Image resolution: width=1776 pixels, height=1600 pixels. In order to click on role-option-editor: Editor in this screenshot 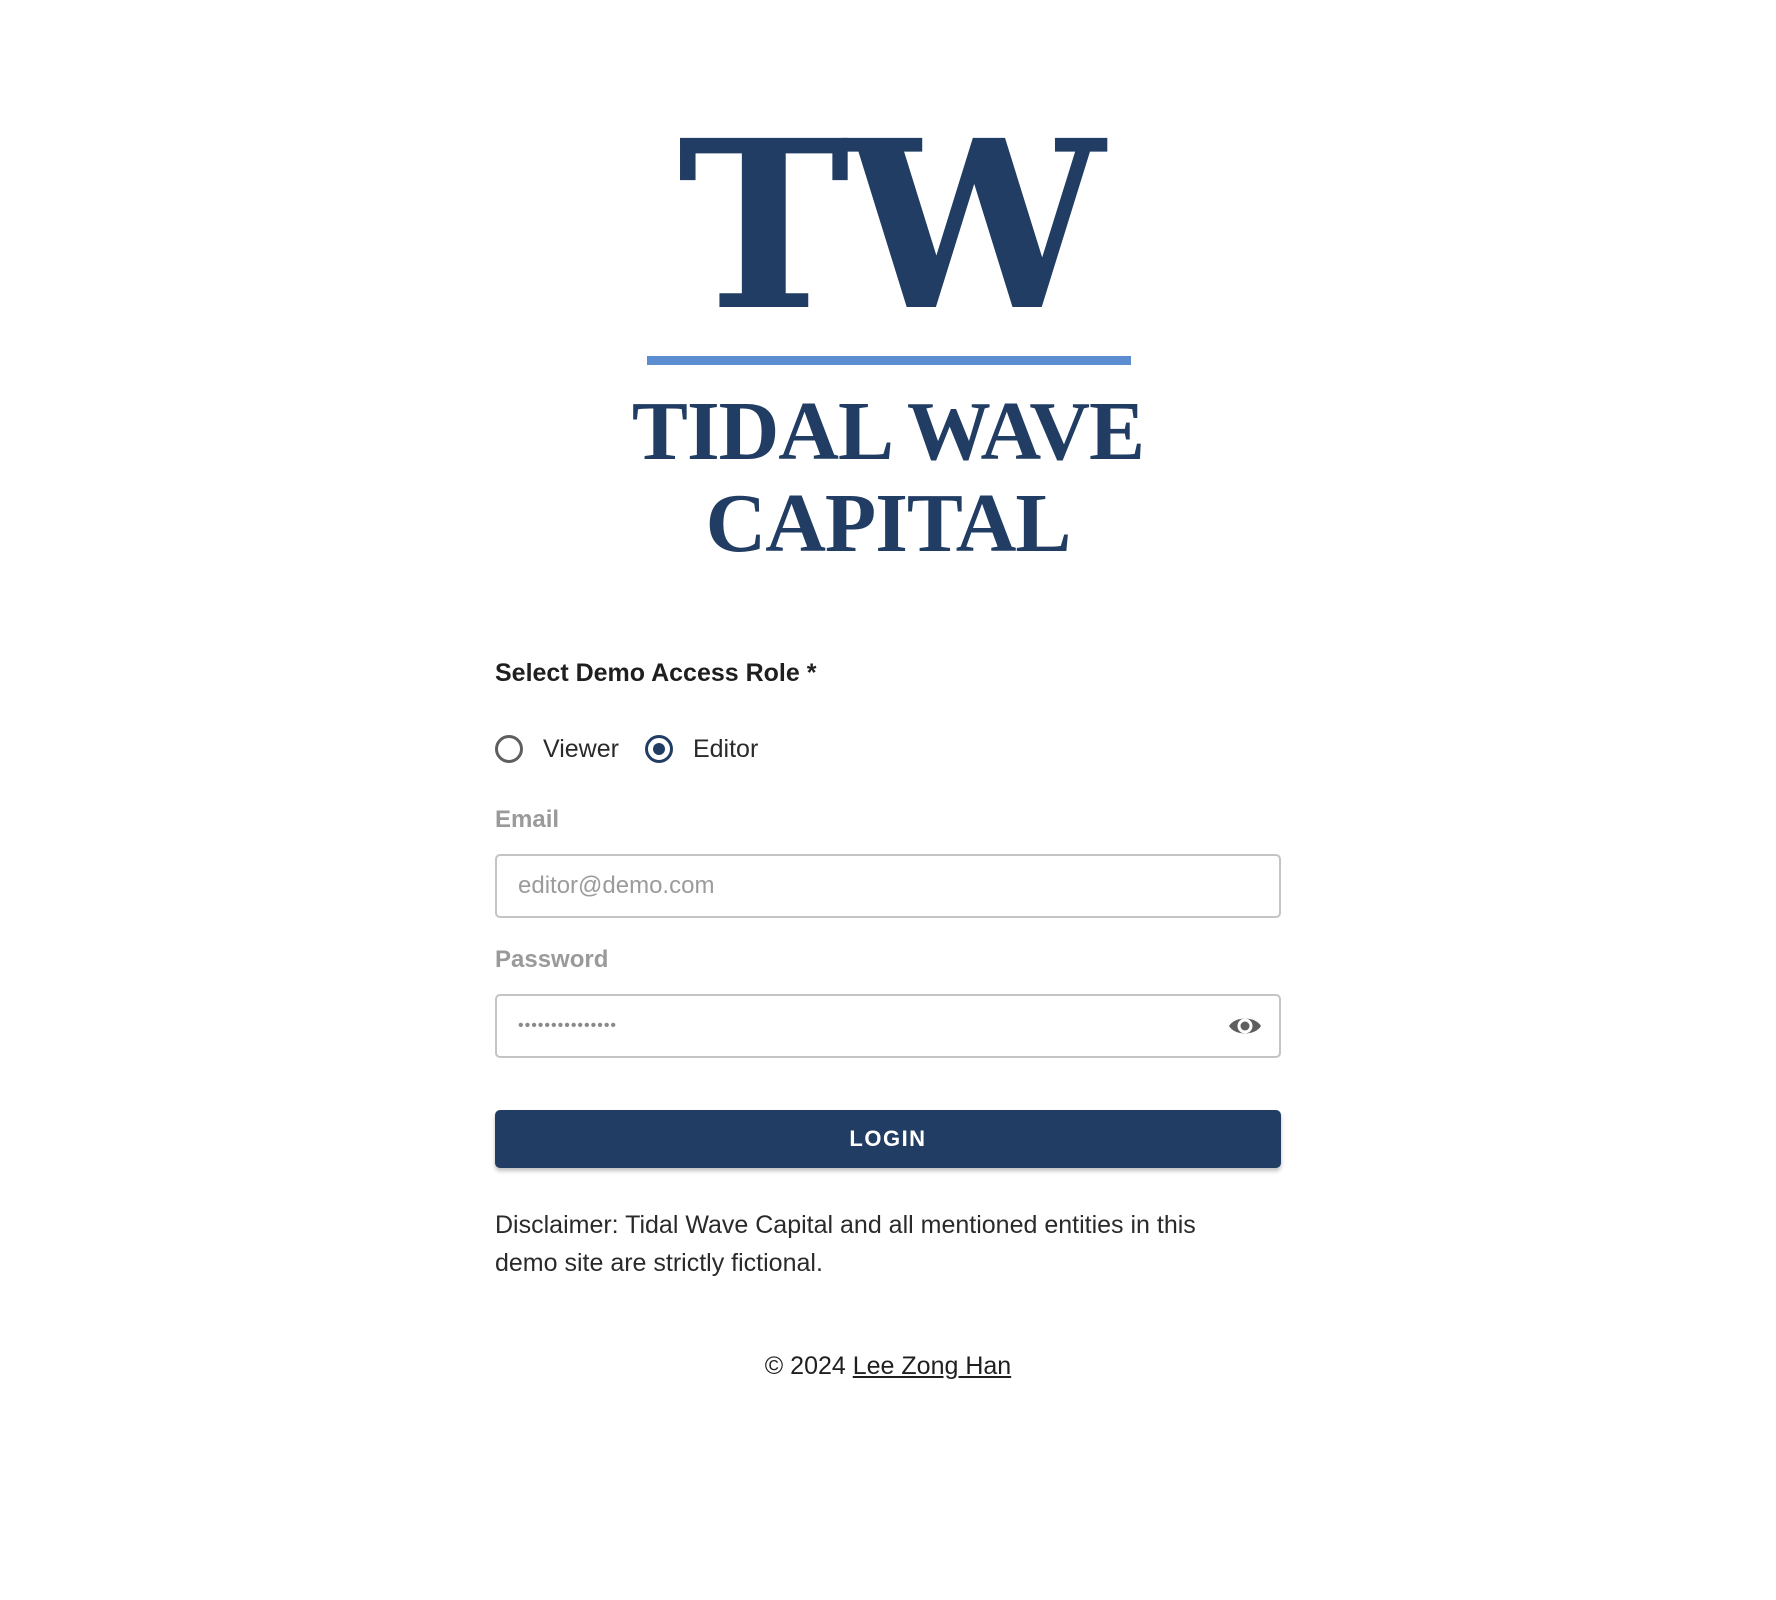, I will do `click(701, 749)`.